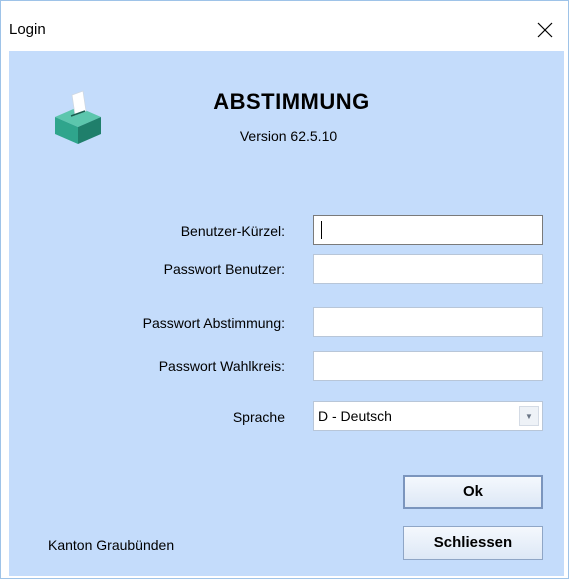 The width and height of the screenshot is (569, 579). What do you see at coordinates (473, 543) in the screenshot?
I see `close-button: Schliessen` at bounding box center [473, 543].